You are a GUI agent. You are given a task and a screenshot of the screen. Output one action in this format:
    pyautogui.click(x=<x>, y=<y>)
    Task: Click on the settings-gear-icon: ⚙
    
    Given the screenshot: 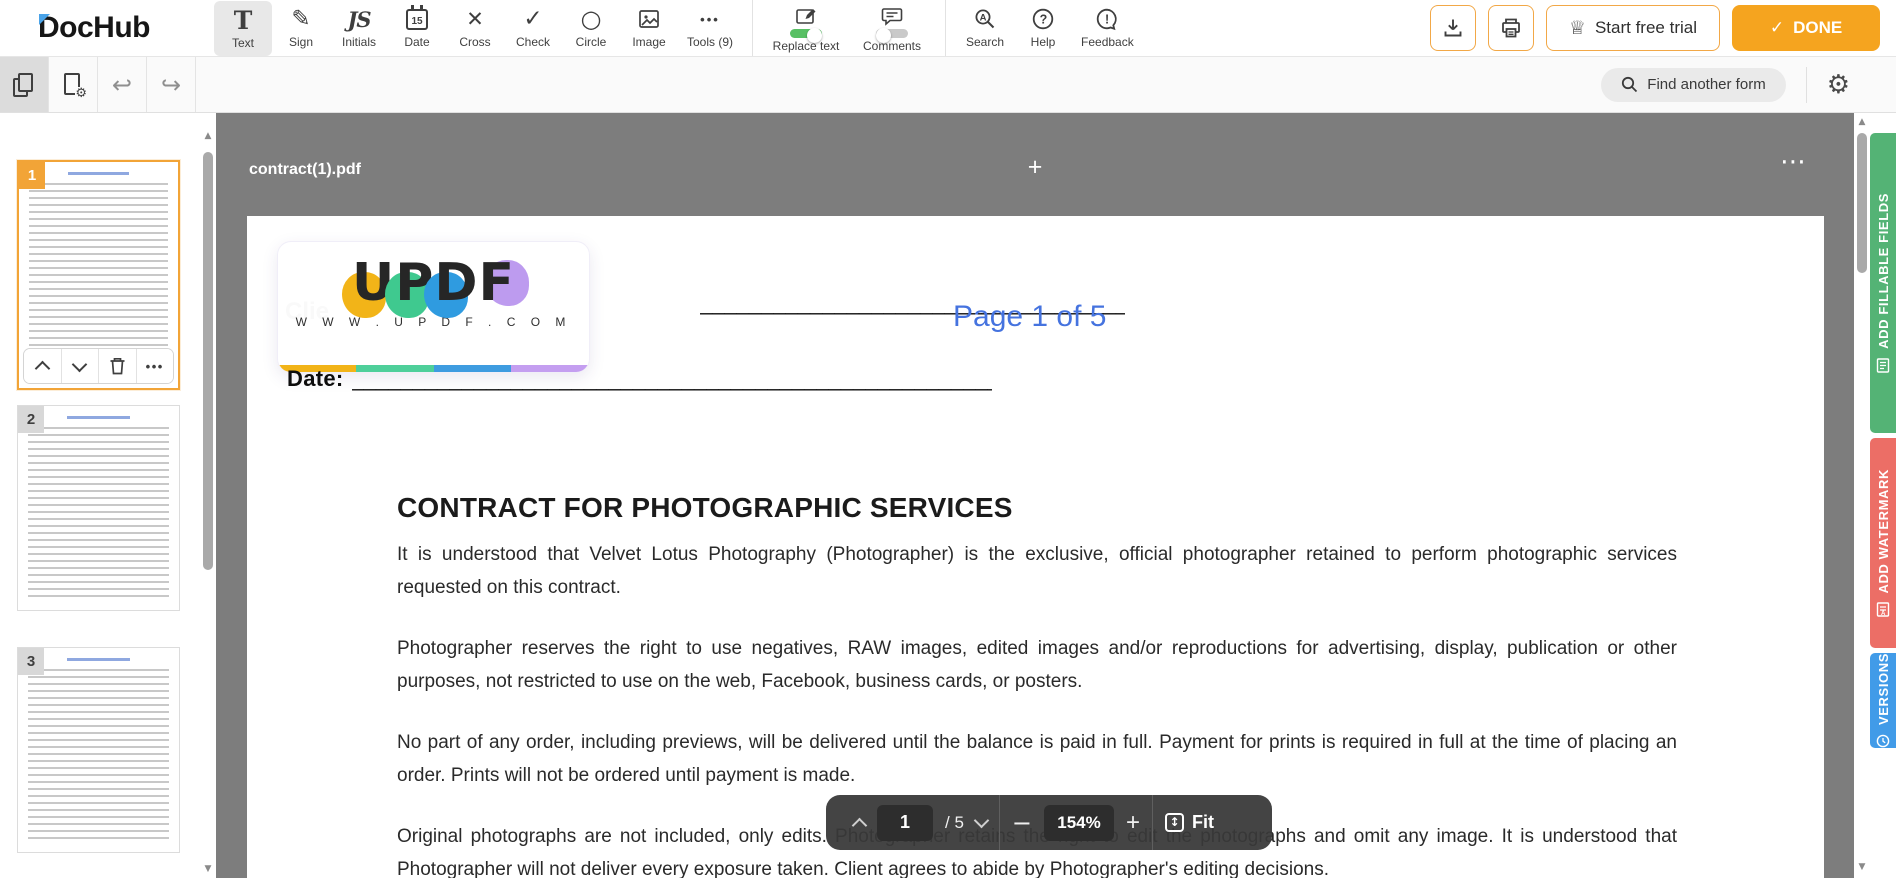 What is the action you would take?
    pyautogui.click(x=1838, y=85)
    